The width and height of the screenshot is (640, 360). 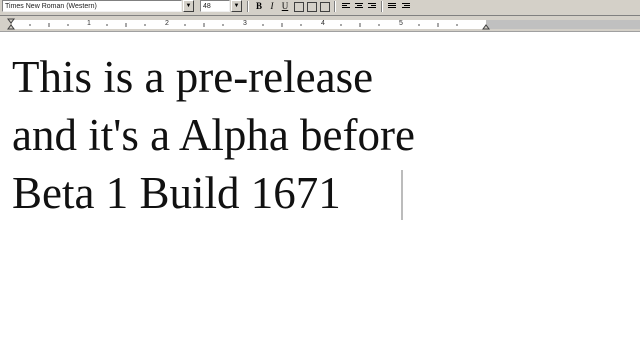 I want to click on align-right-icon, so click(x=372, y=6).